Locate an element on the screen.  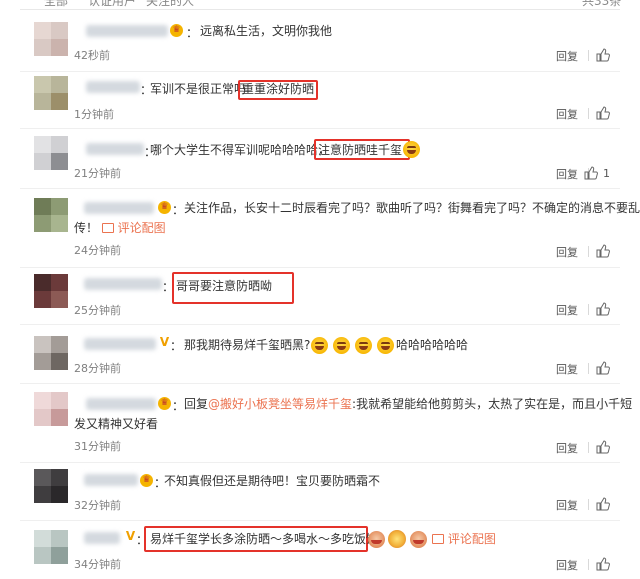
mention-link: @搬好小板凳坐等易烊千玺 is located at coordinates (280, 404).